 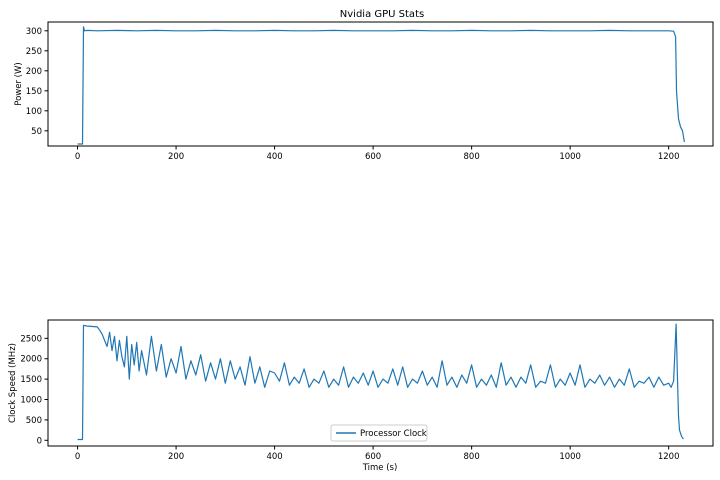 I want to click on clock-x-tick-label: 200, so click(x=176, y=457).